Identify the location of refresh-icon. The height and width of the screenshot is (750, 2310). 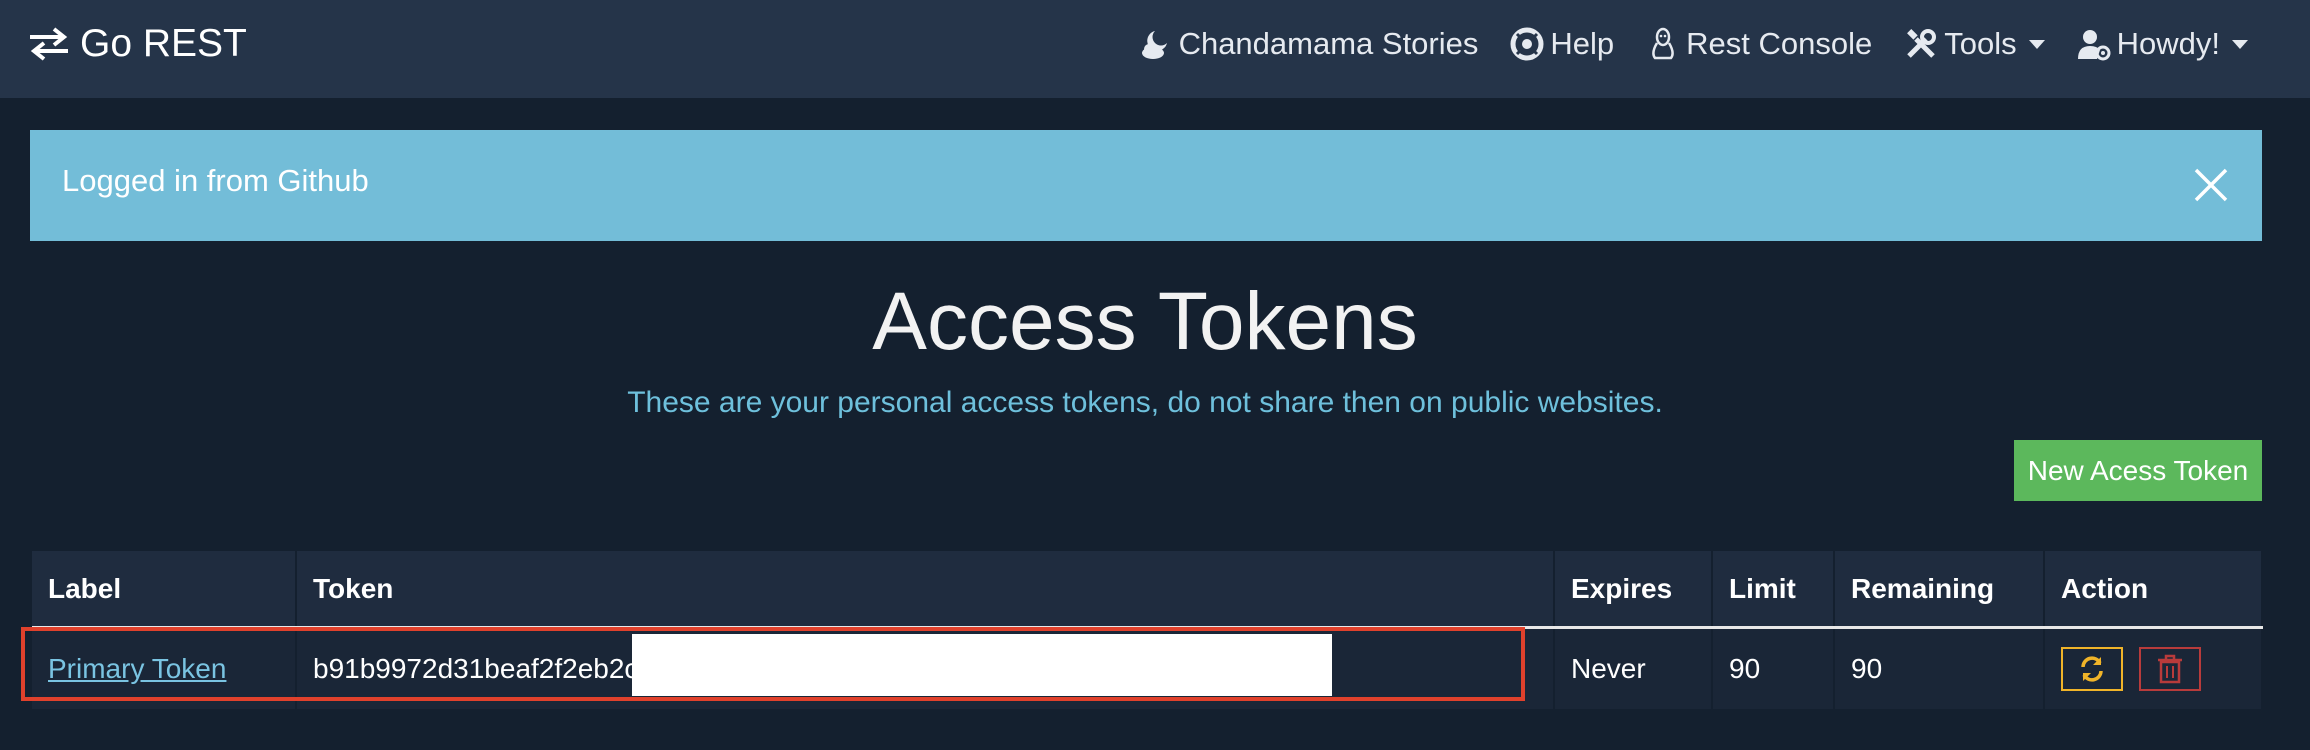
(2092, 669).